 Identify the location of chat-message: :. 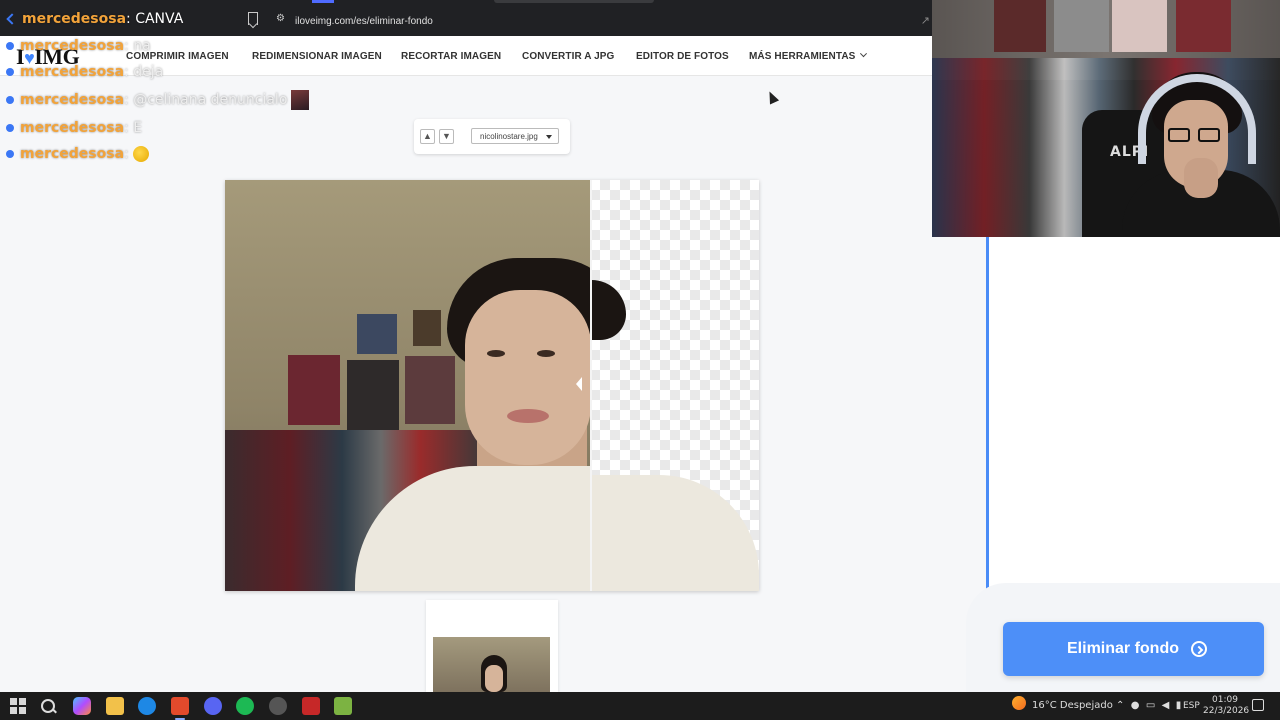
(129, 154).